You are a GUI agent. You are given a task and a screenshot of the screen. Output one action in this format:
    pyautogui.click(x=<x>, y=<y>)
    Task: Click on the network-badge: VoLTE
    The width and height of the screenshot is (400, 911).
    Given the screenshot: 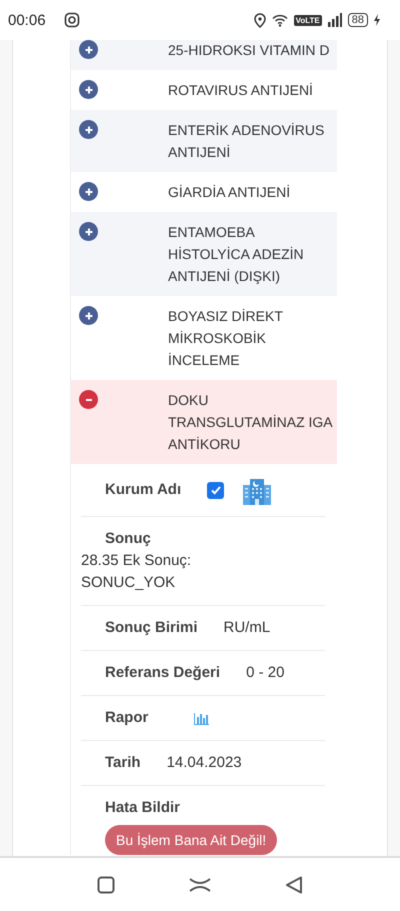 What is the action you would take?
    pyautogui.click(x=308, y=20)
    